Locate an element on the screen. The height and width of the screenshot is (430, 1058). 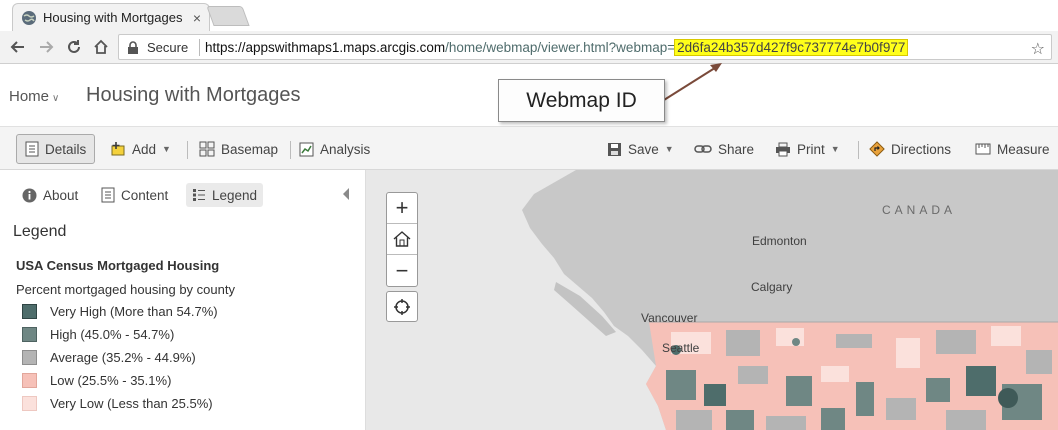
tab-title: Housing with Mortgages is located at coordinates (113, 17).